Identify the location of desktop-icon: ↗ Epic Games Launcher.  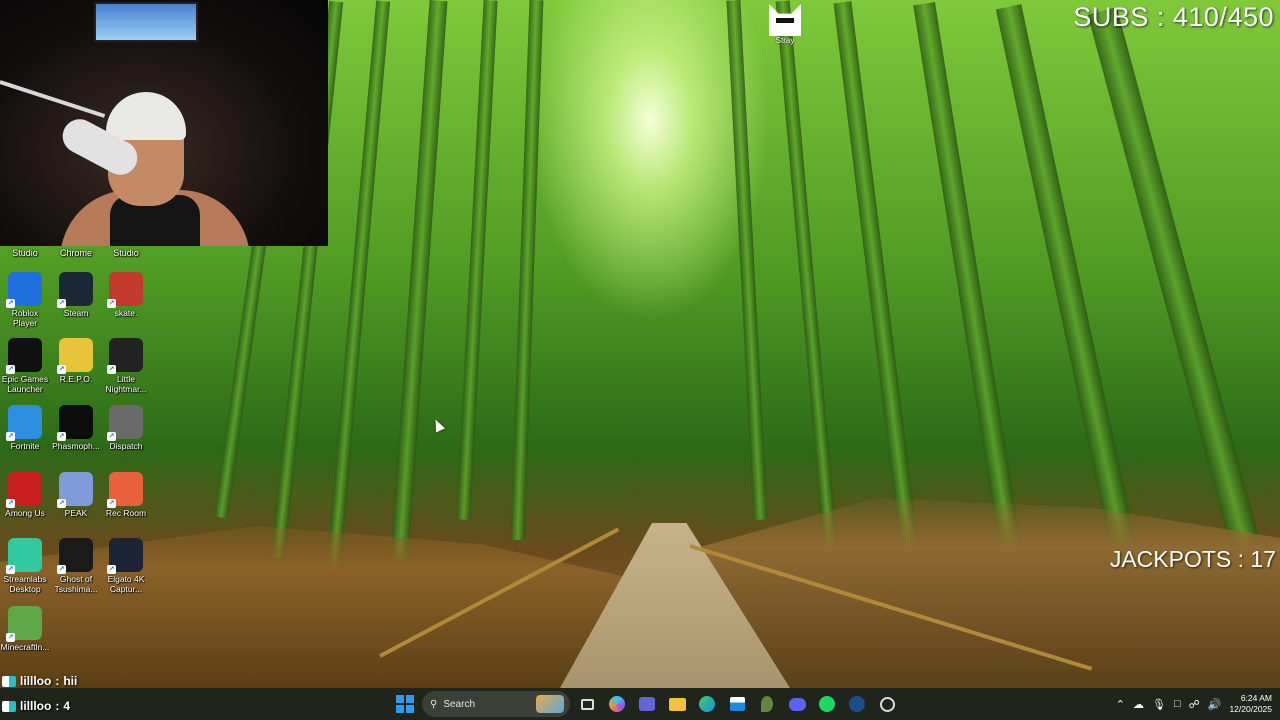
(25, 366).